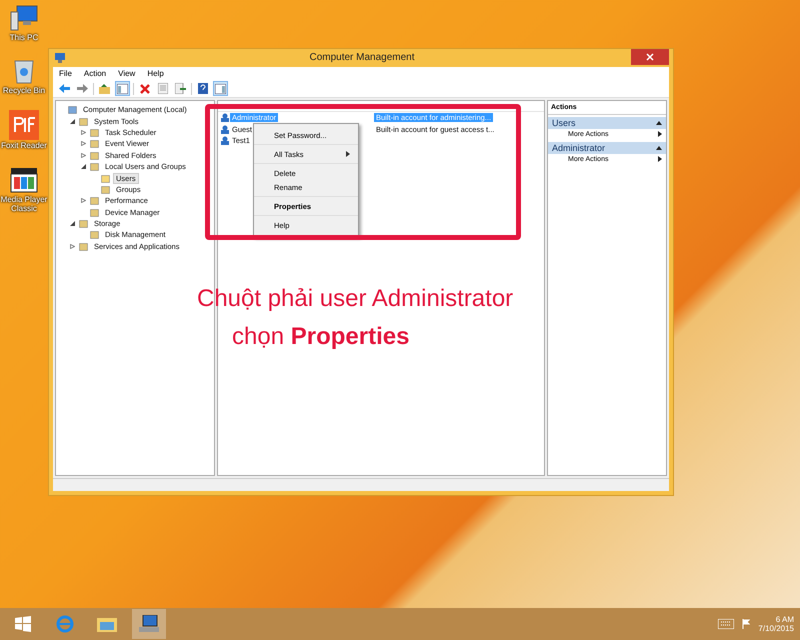 This screenshot has height=640, width=800. I want to click on close-icon, so click(650, 57).